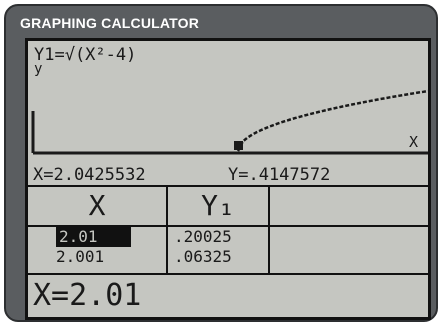 The image size is (442, 326). Describe the element at coordinates (38, 69) in the screenshot. I see `y-axis-label: y` at that location.